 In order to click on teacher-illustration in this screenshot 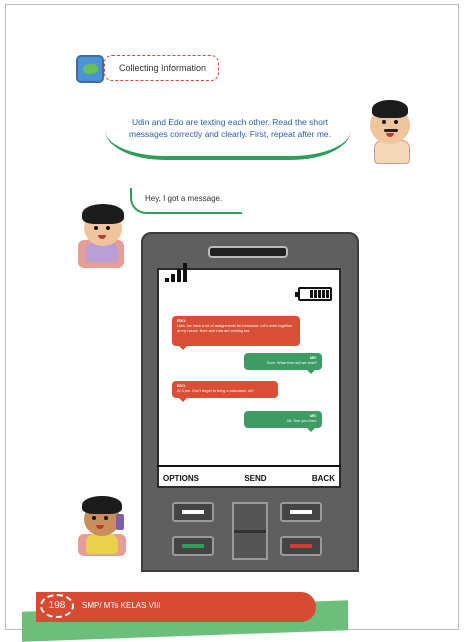, I will do `click(390, 132)`.